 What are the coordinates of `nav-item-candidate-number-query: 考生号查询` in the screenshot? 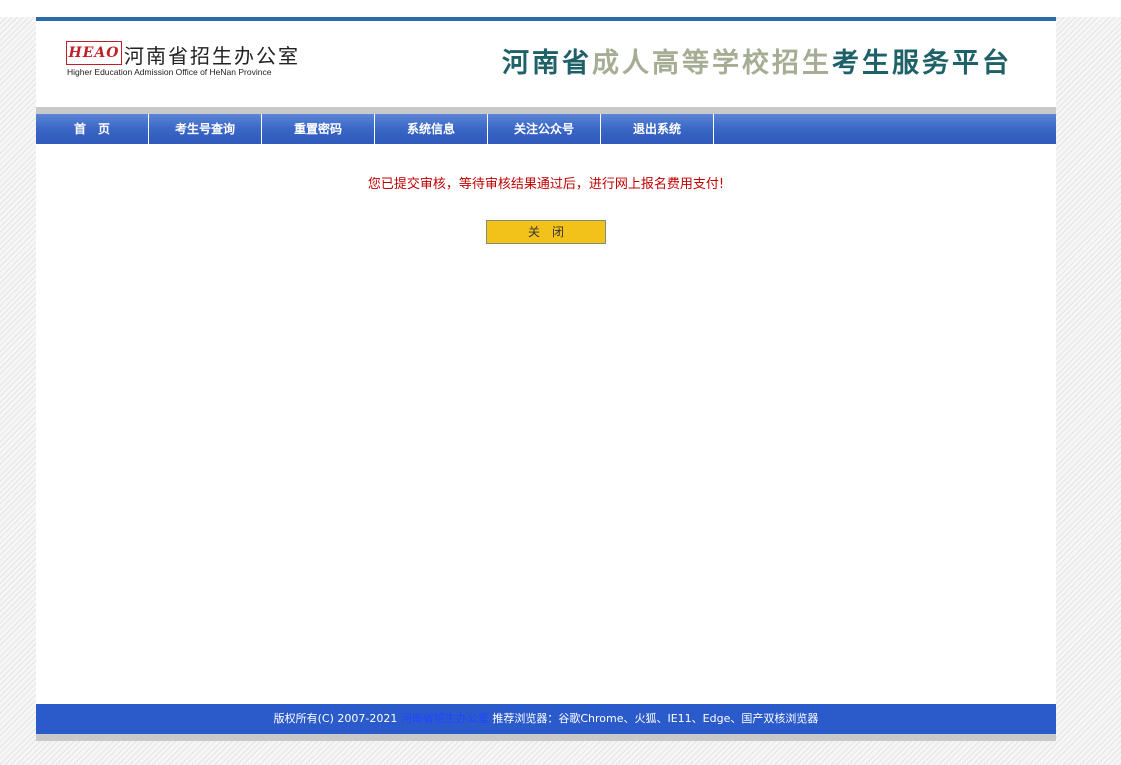 It's located at (205, 129).